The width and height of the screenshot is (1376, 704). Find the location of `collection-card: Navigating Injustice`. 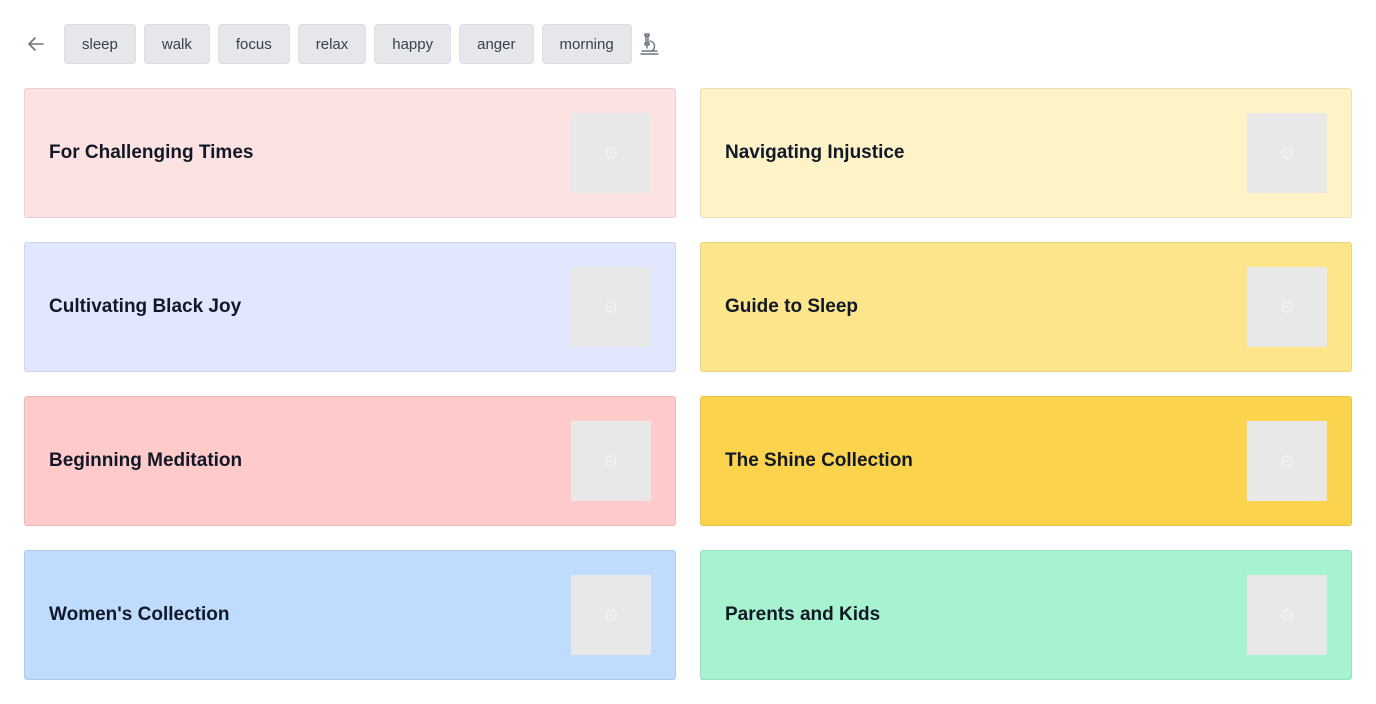

collection-card: Navigating Injustice is located at coordinates (1026, 153).